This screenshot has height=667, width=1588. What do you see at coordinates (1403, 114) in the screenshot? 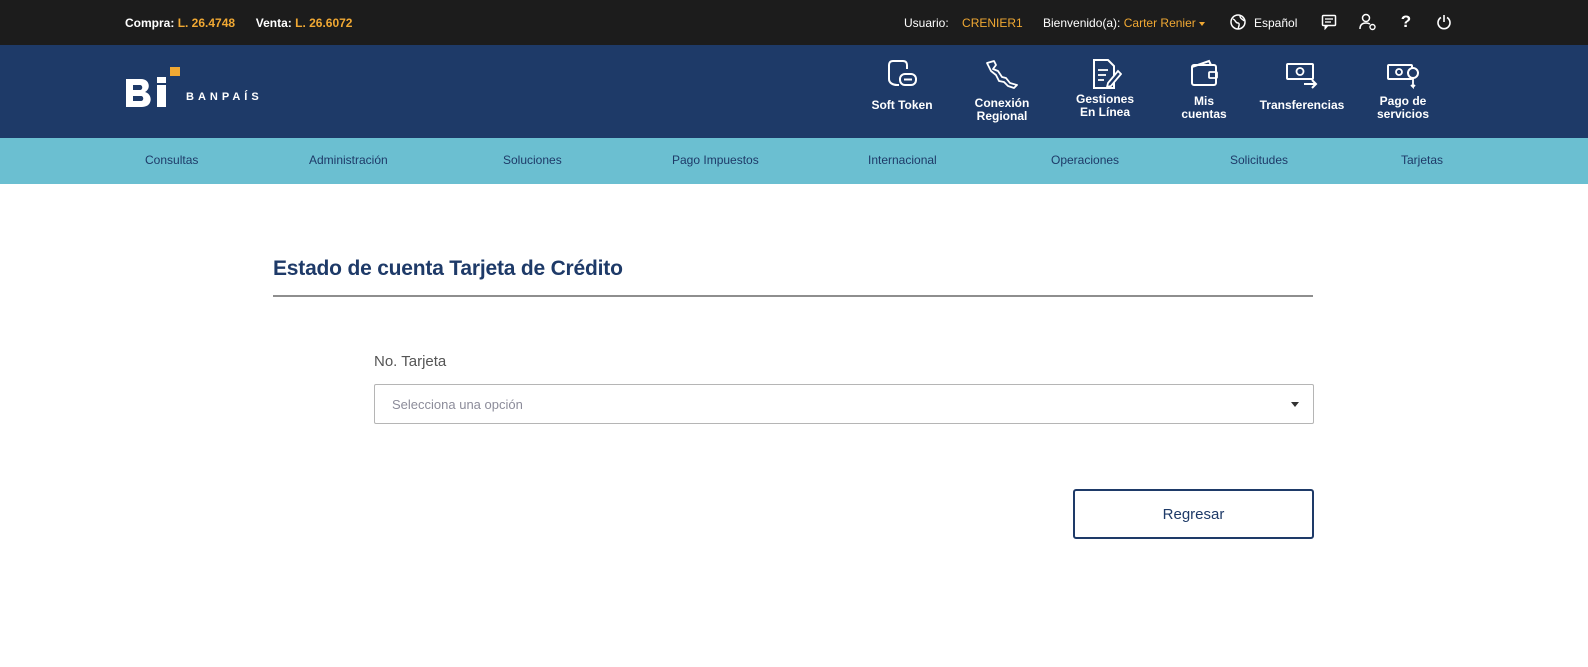
I see `pago-servicios-label-2: servicios` at bounding box center [1403, 114].